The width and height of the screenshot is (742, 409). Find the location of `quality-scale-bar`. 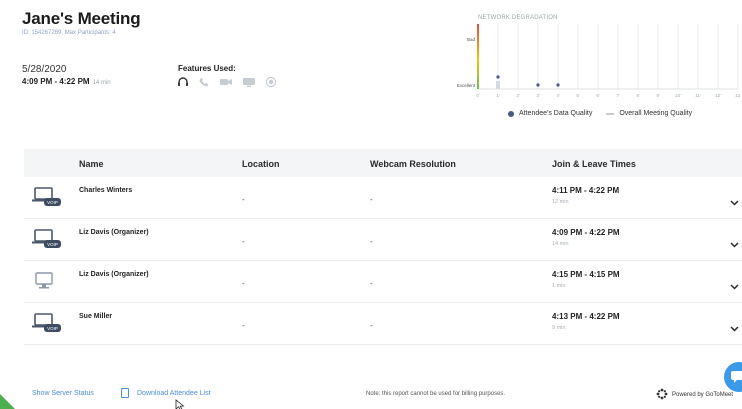

quality-scale-bar is located at coordinates (478, 56).